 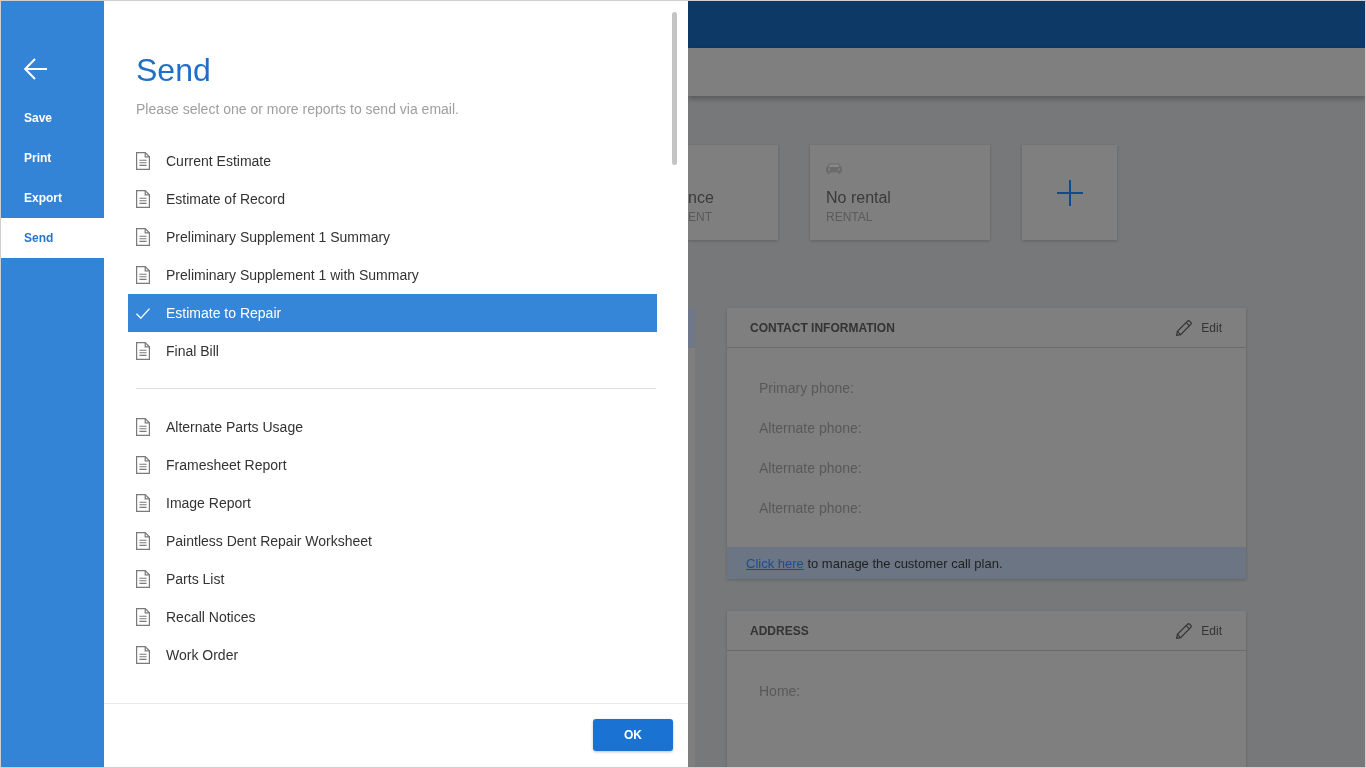 What do you see at coordinates (234, 427) in the screenshot?
I see `report-label: Alternate Parts Usage` at bounding box center [234, 427].